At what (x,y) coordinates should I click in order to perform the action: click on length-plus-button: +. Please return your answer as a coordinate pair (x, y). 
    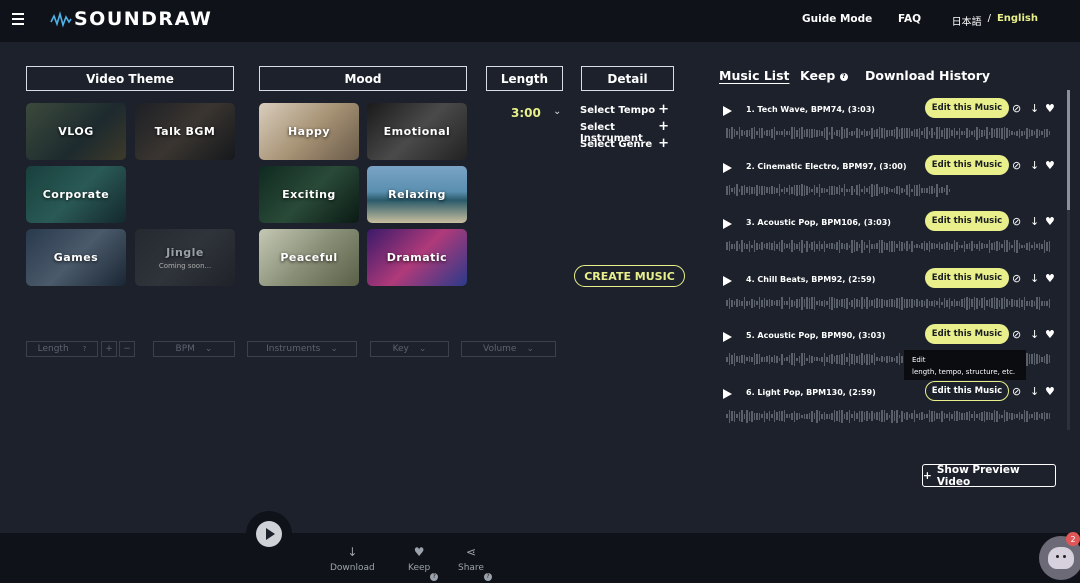
    Looking at the image, I should click on (109, 349).